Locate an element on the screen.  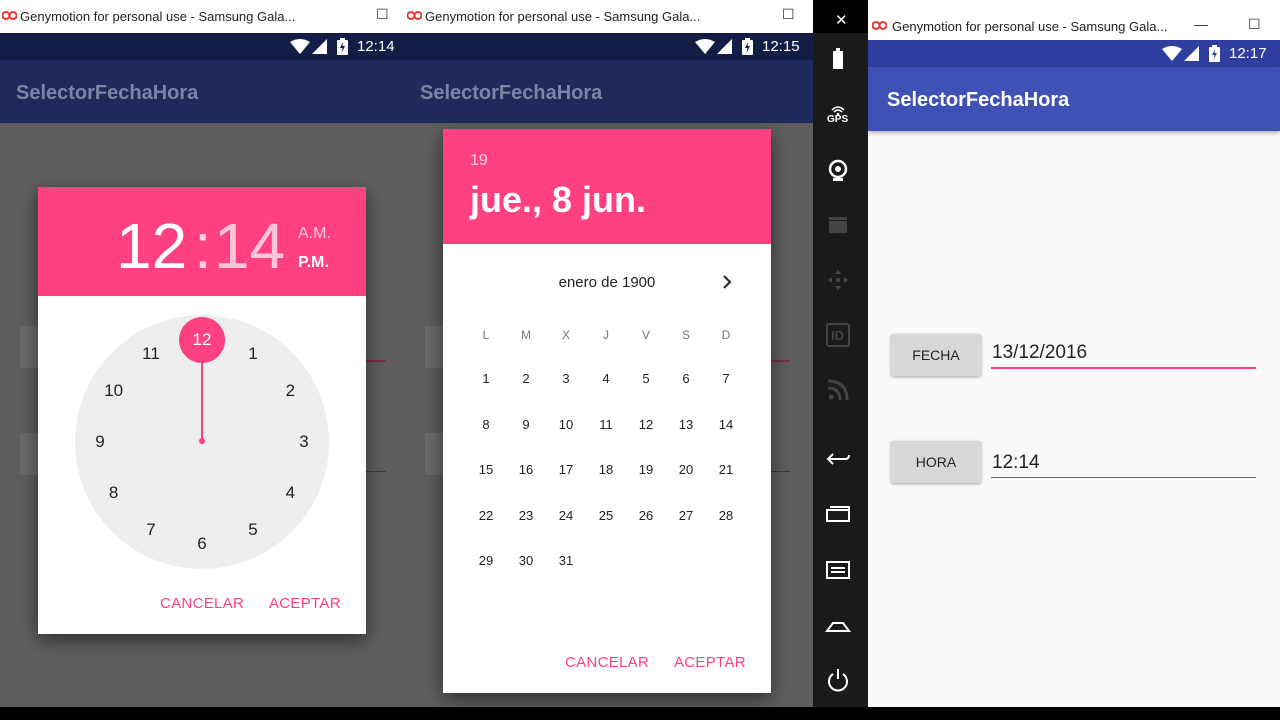
calendar-day: 26 is located at coordinates (646, 515).